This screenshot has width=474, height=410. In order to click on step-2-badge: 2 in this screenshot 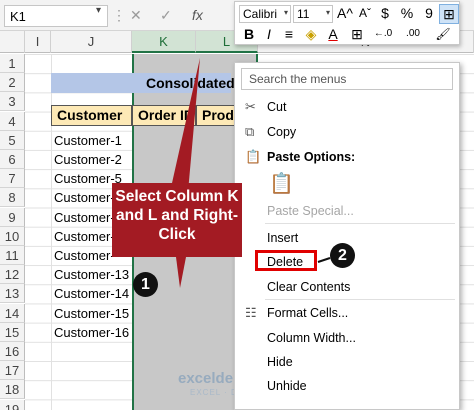, I will do `click(342, 255)`.